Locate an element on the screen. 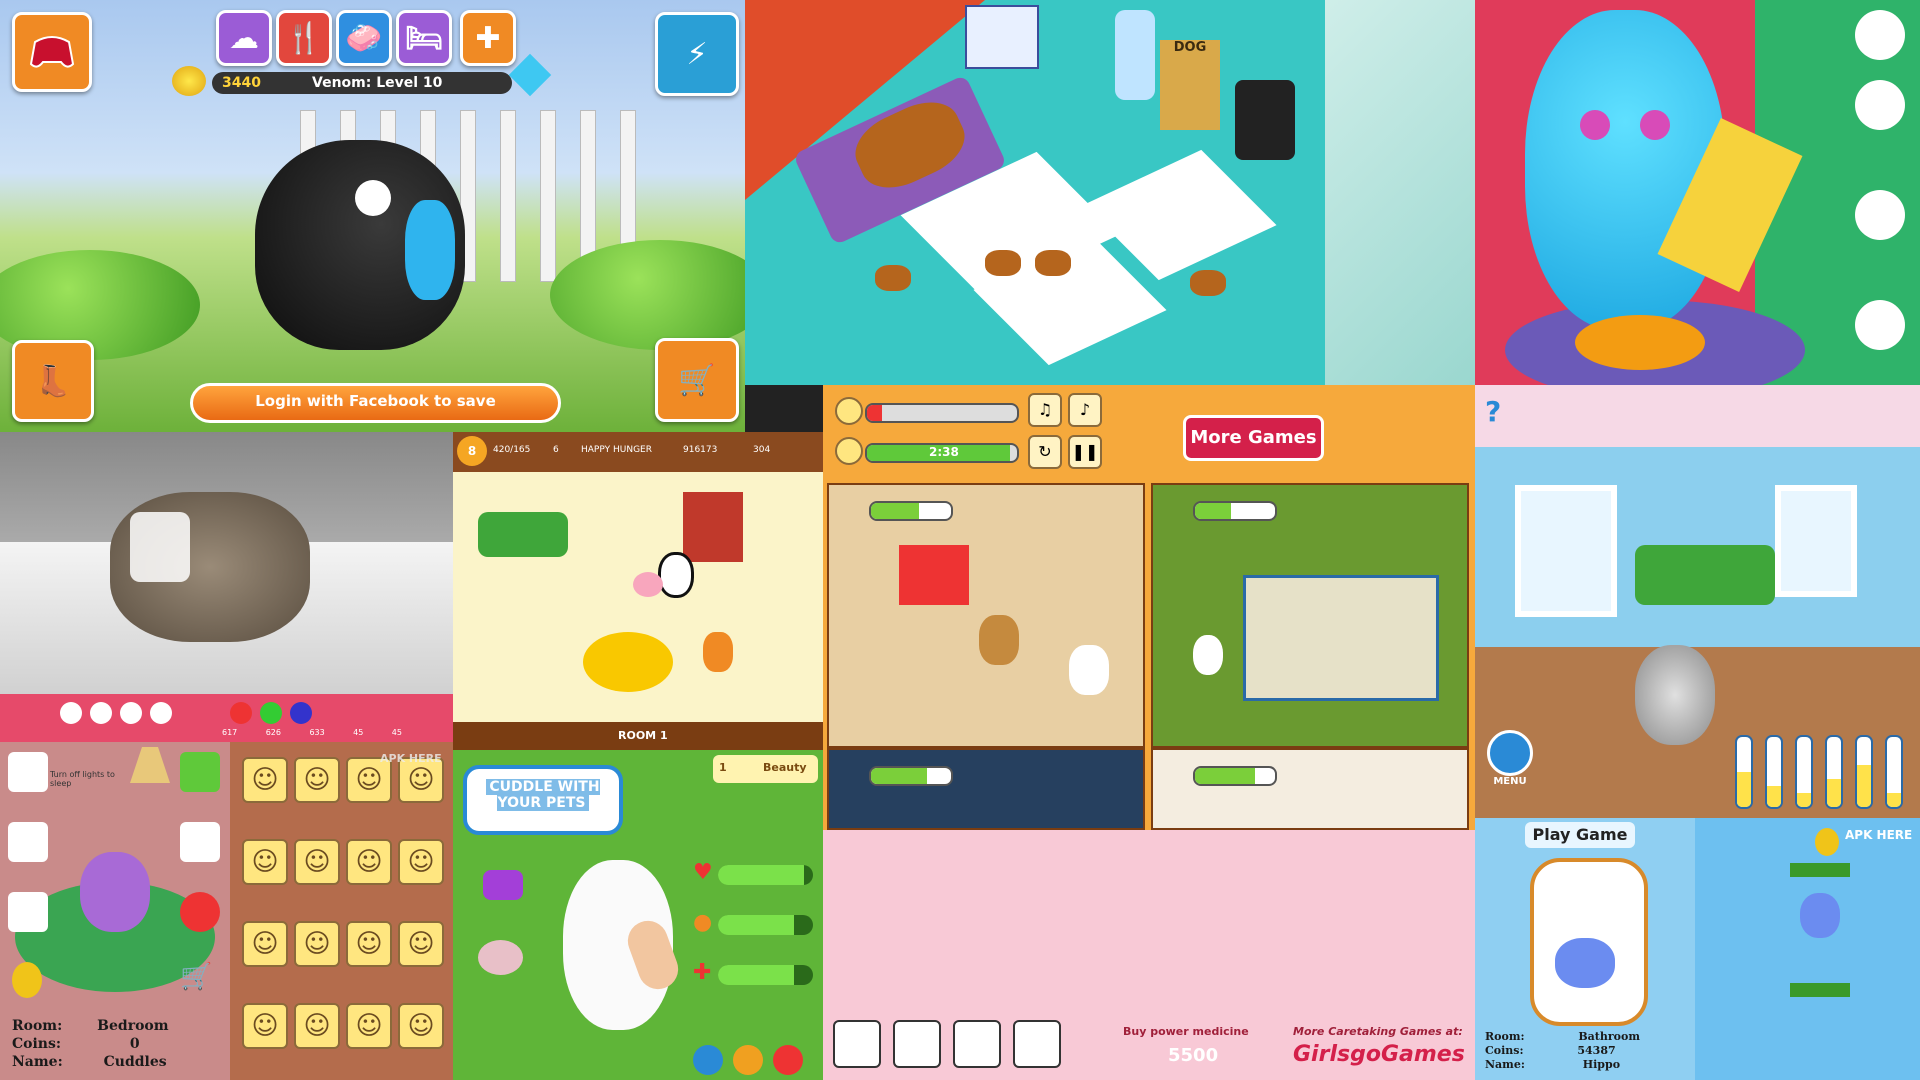 Image resolution: width=1920 pixels, height=1080 pixels. food-dish is located at coordinates (500, 957).